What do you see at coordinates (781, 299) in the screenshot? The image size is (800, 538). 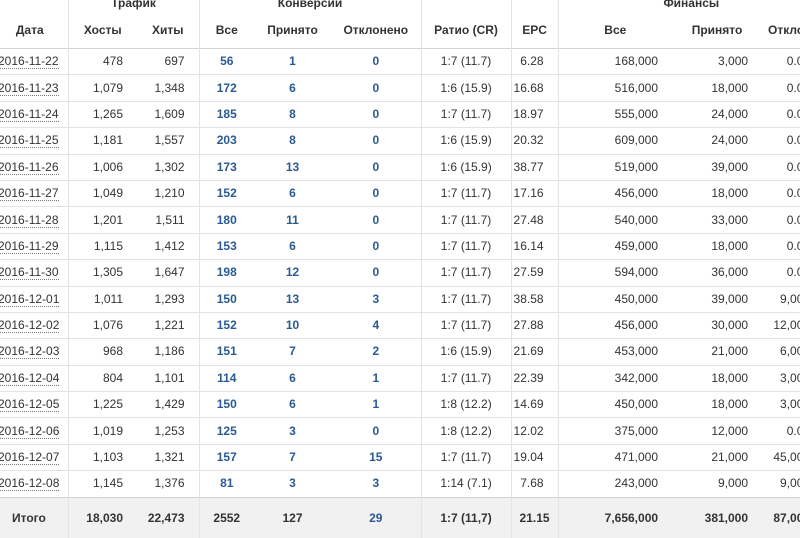 I see `fin-rejected-cell: 9,000` at bounding box center [781, 299].